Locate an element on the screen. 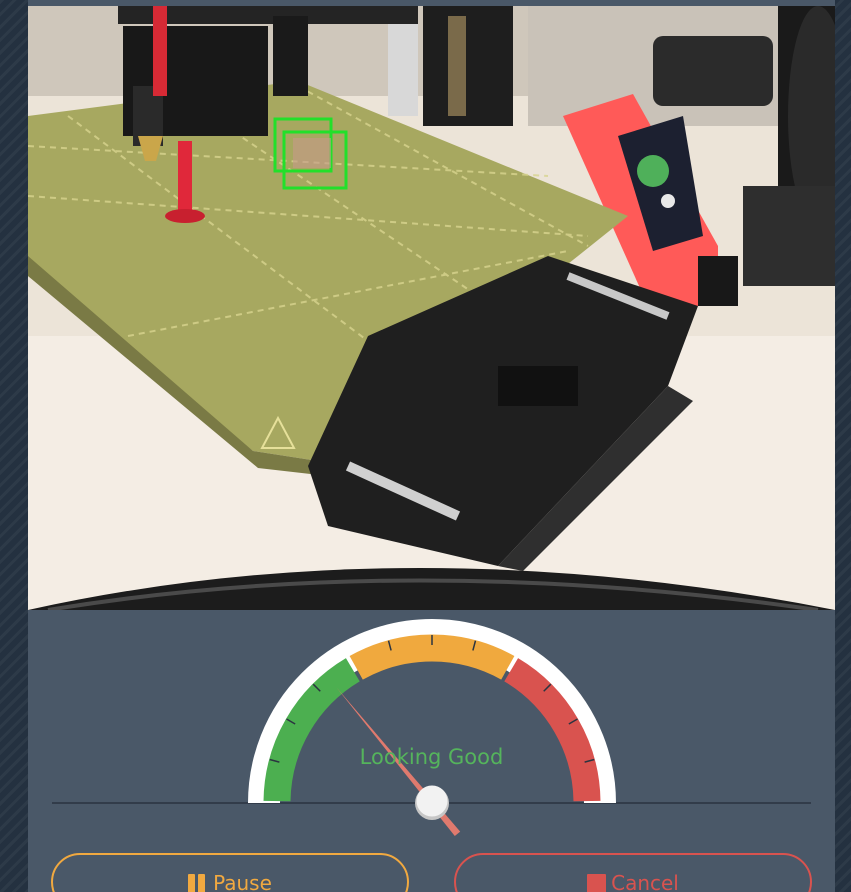 This screenshot has height=892, width=851. cancel-button: Cancel is located at coordinates (633, 872).